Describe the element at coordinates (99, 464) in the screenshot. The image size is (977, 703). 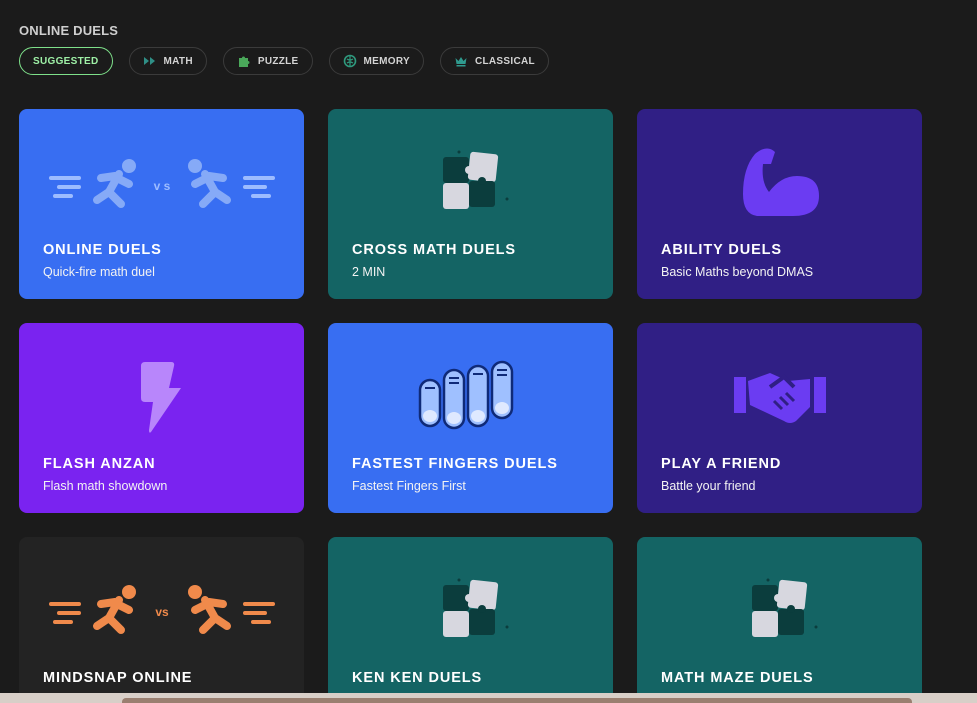
I see `card-title: FLASH ANZAN` at that location.